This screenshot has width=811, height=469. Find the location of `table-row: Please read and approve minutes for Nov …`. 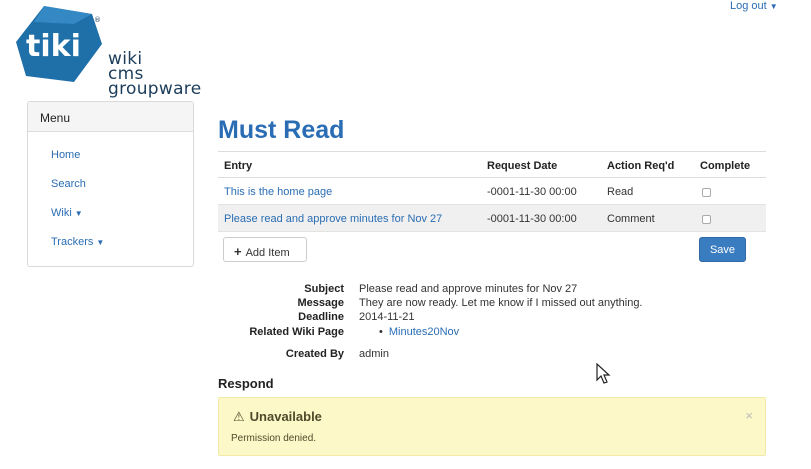

table-row: Please read and approve minutes for Nov … is located at coordinates (492, 218).